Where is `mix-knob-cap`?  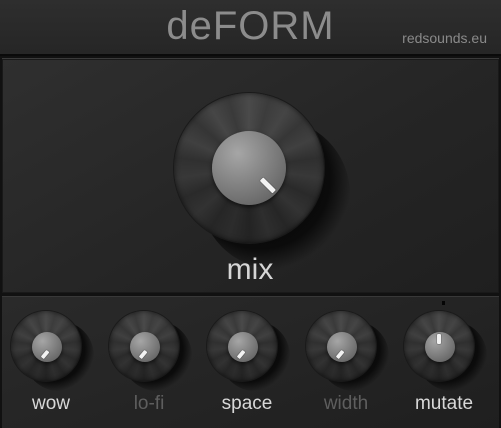 mix-knob-cap is located at coordinates (249, 168).